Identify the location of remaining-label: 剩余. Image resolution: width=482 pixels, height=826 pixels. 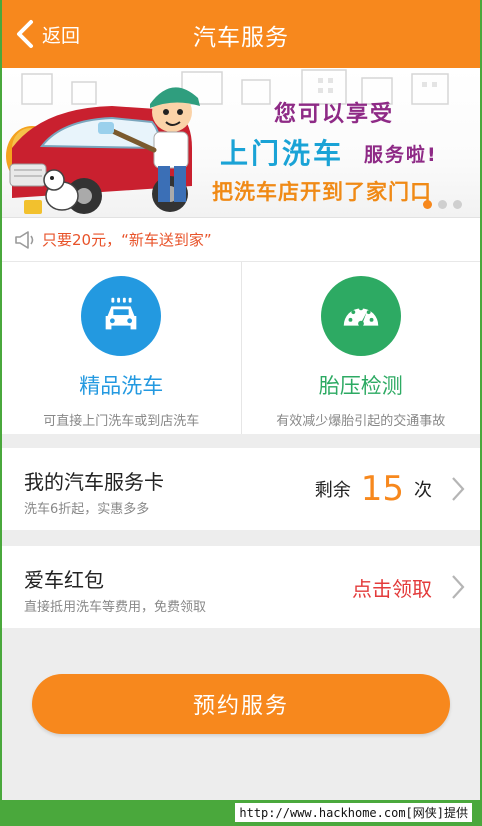
(332, 490).